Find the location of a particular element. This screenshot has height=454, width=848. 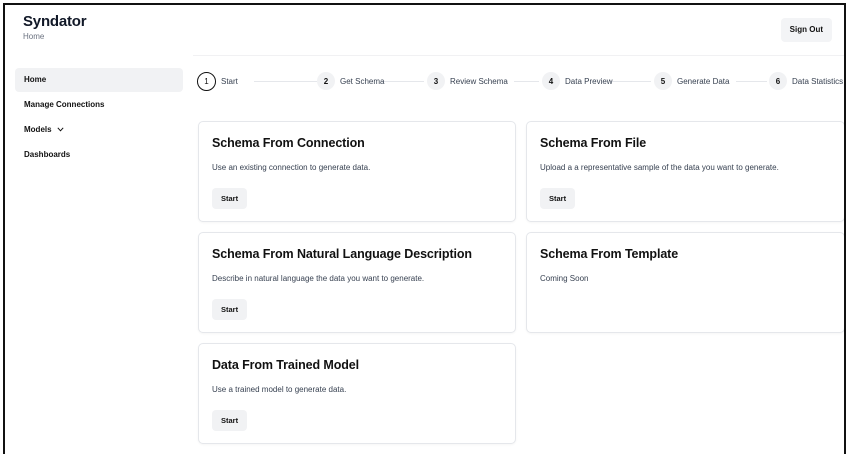

step-number: 4 is located at coordinates (551, 81).